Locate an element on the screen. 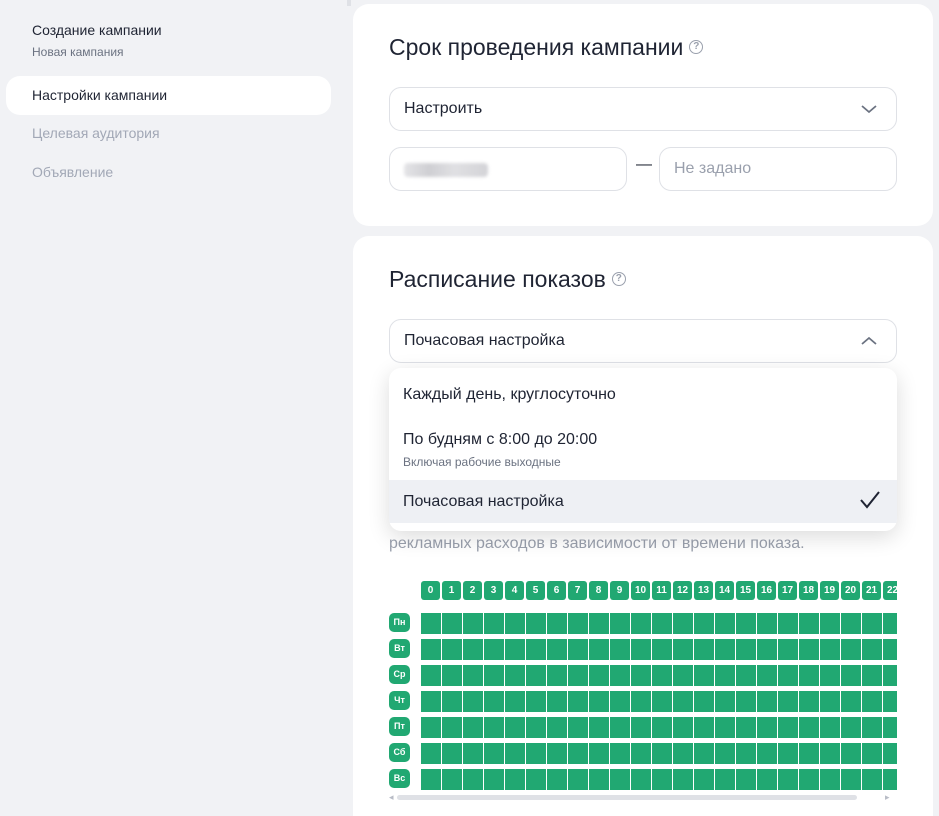  hour-toggle: 6 is located at coordinates (556, 590).